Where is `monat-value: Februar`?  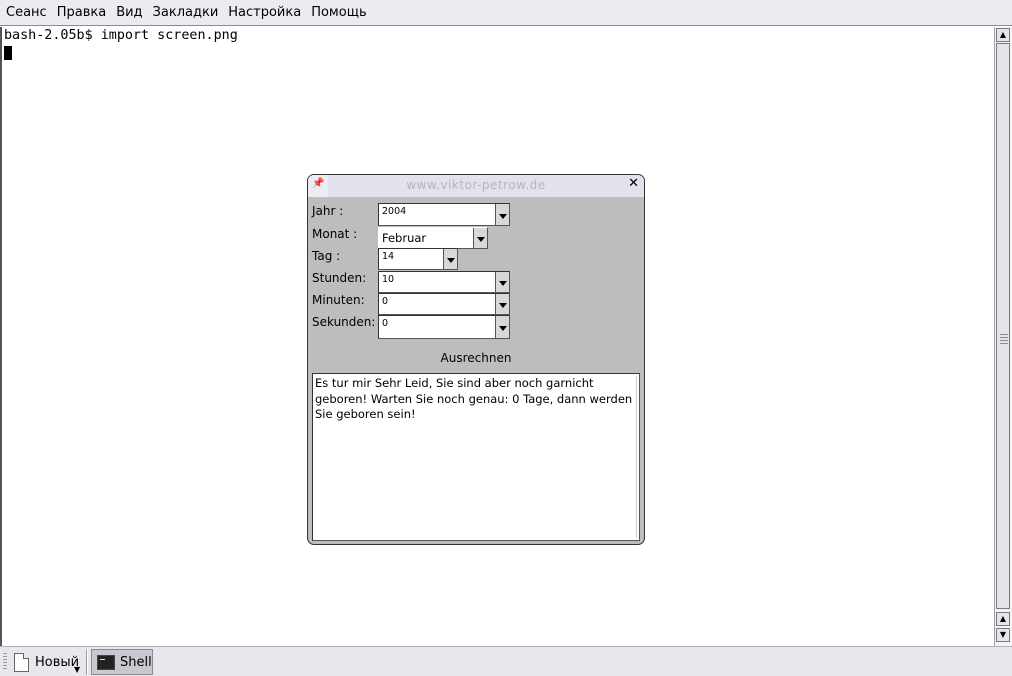
monat-value: Februar is located at coordinates (404, 238).